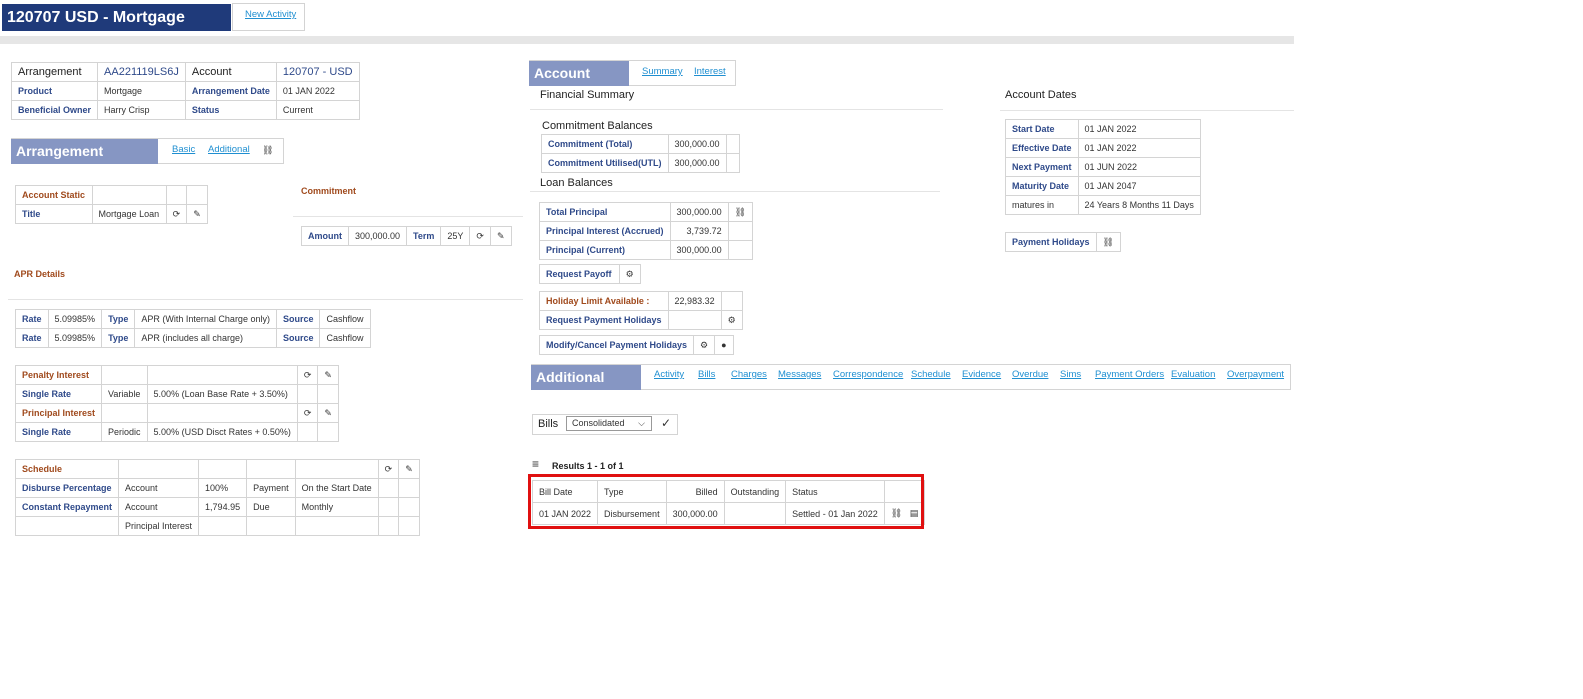 The height and width of the screenshot is (699, 1583). What do you see at coordinates (1193, 374) in the screenshot?
I see `tab-evaluation: Evaluation` at bounding box center [1193, 374].